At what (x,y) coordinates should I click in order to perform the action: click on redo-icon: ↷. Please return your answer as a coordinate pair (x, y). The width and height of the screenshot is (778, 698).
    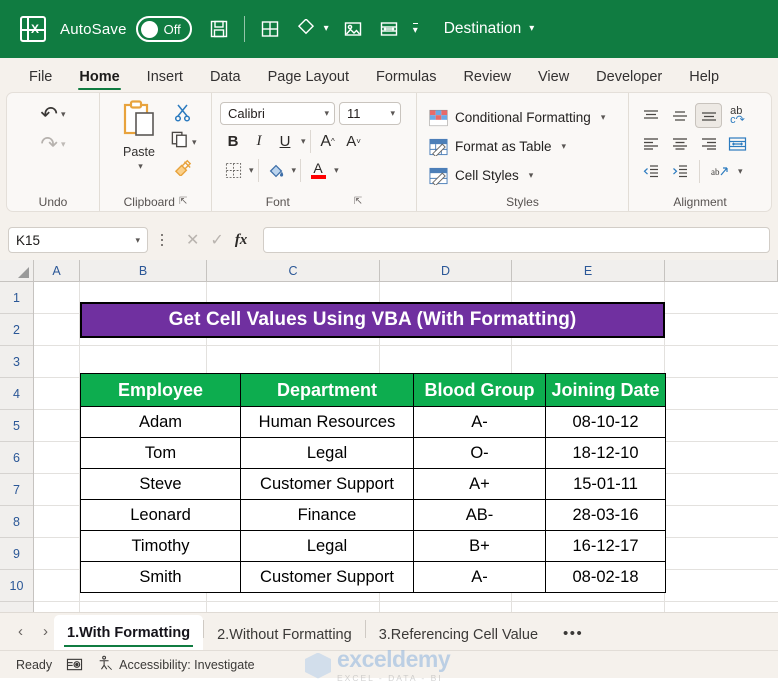
    Looking at the image, I should click on (49, 144).